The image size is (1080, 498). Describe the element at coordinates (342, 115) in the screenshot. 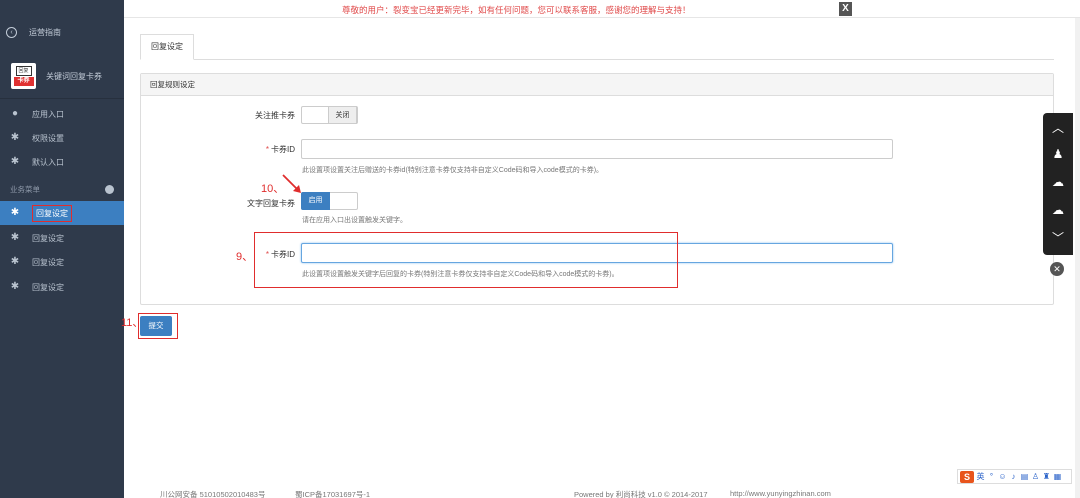

I see `toggle-off-label: 关闭` at that location.